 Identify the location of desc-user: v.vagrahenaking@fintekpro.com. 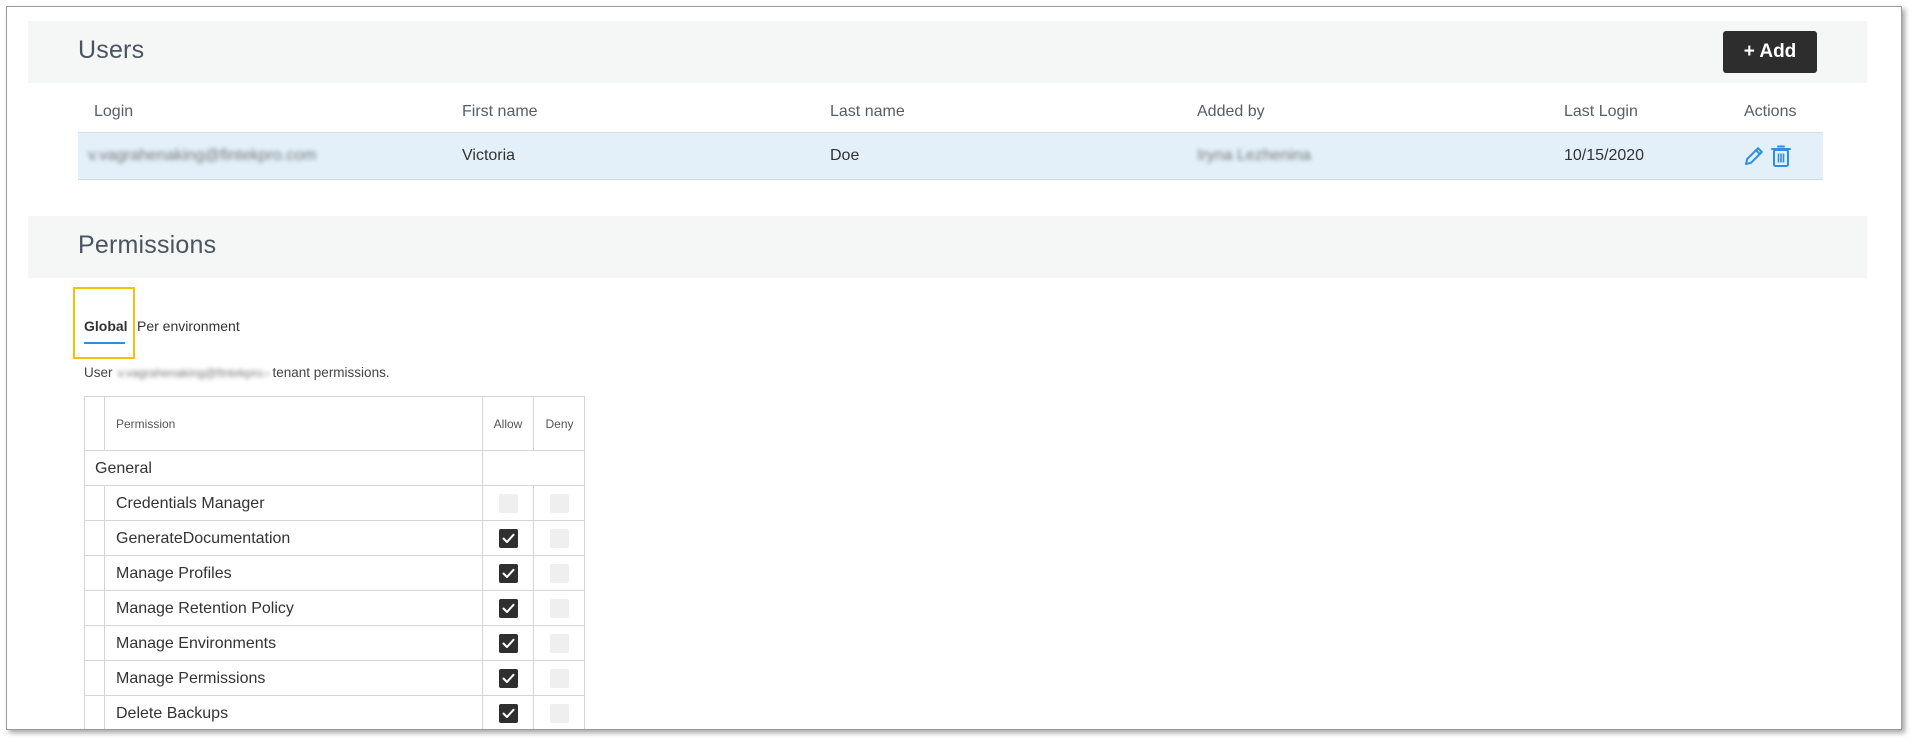
(192, 372).